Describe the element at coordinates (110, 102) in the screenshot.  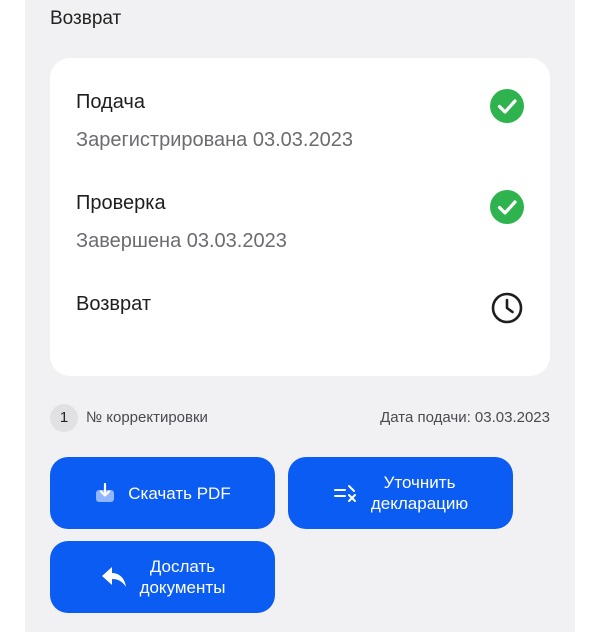
I see `step-title: Подача` at that location.